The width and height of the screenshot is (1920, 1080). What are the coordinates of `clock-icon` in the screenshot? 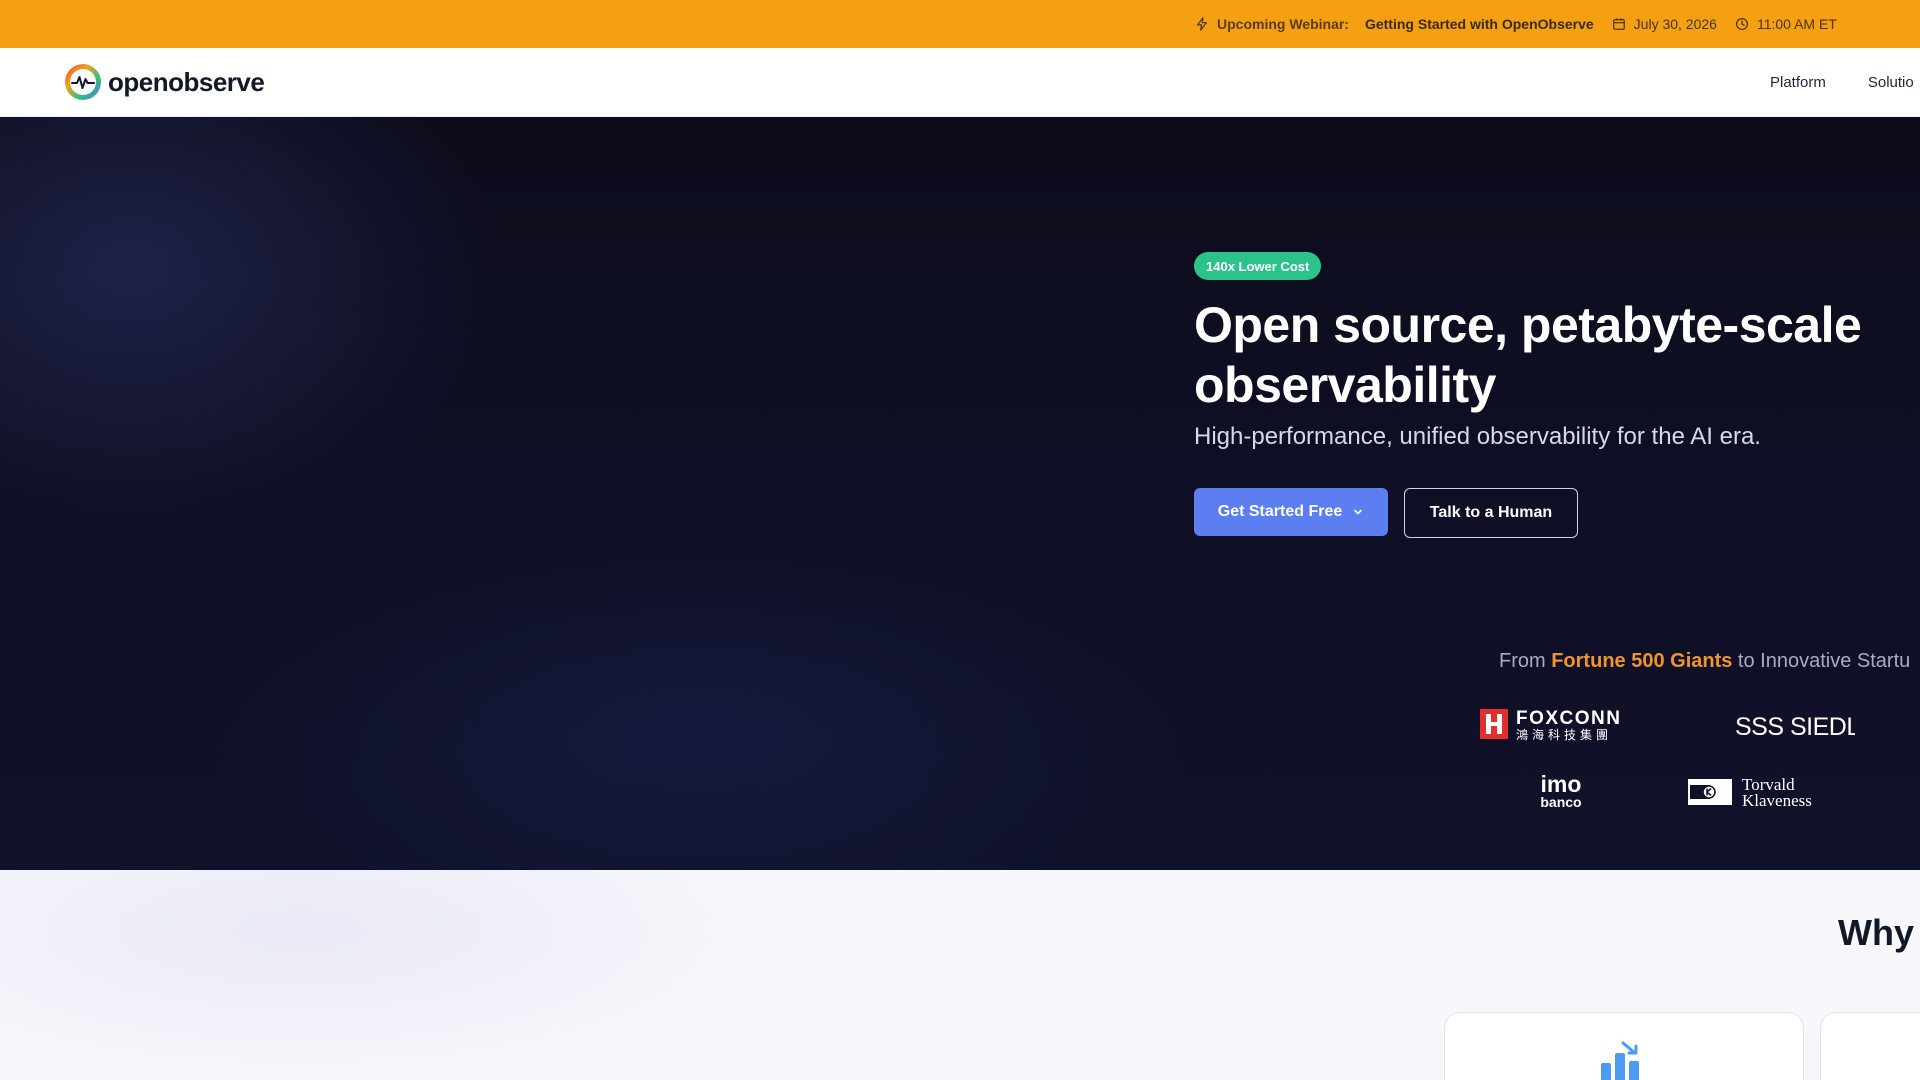 It's located at (1742, 24).